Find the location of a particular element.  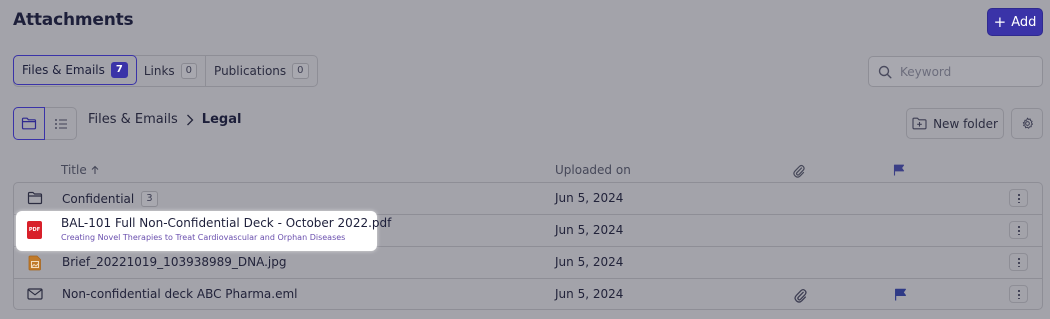

tab-files-emails: Files & Emails 7 is located at coordinates (75, 70).